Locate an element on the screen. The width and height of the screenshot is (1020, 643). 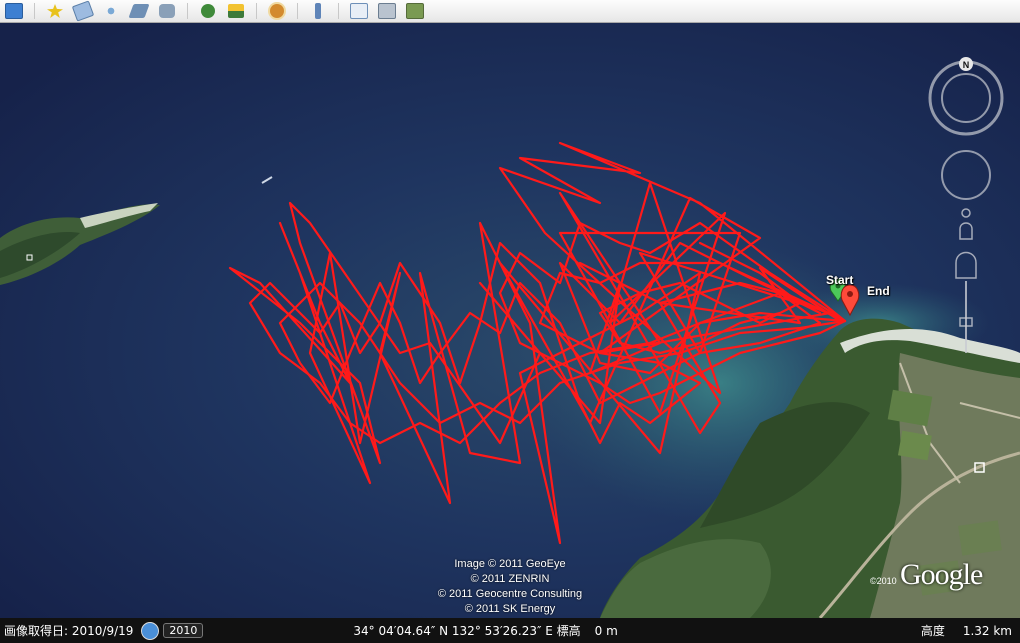
add-path-icon is located at coordinates (111, 11).